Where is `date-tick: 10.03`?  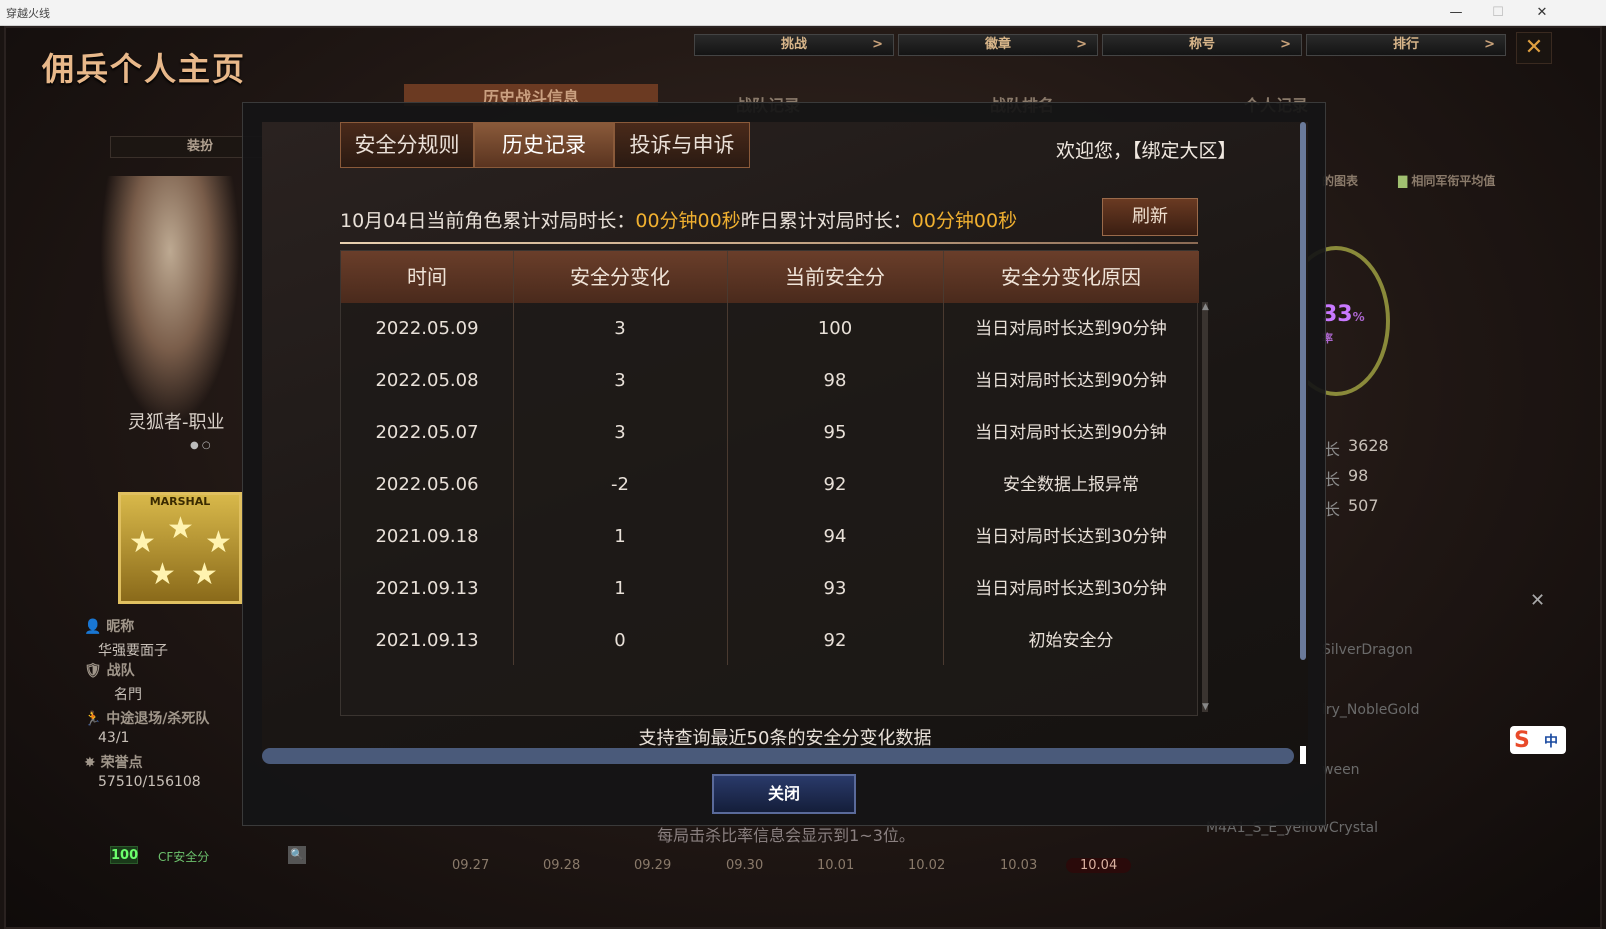
date-tick: 10.03 is located at coordinates (1018, 865).